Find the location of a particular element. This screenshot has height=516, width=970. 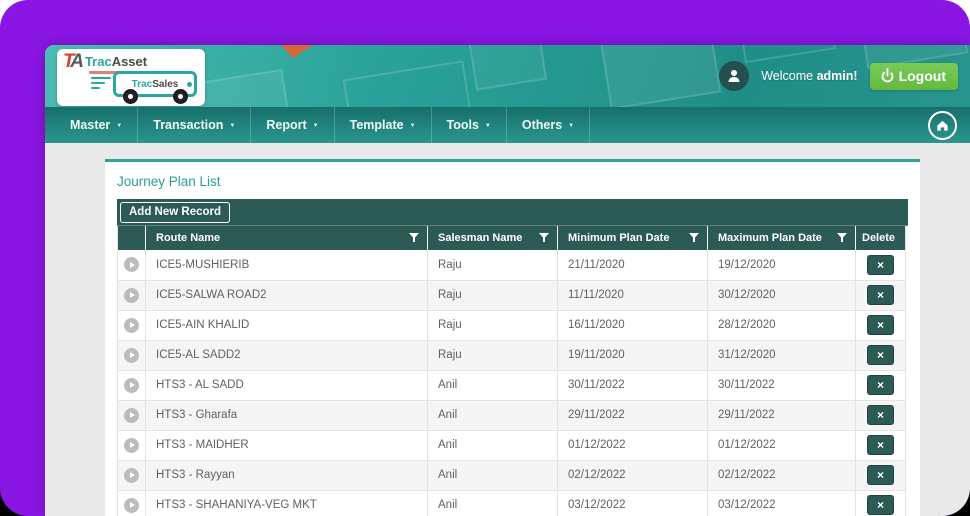

nav-item-report: Report ▼ is located at coordinates (293, 125).